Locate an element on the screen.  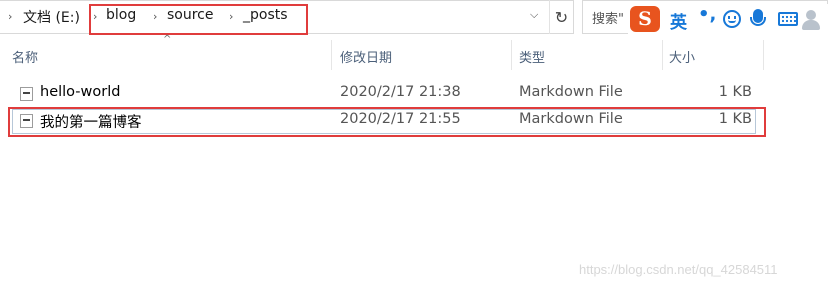
address-dropdown-icon: ⌵ is located at coordinates (534, 15).